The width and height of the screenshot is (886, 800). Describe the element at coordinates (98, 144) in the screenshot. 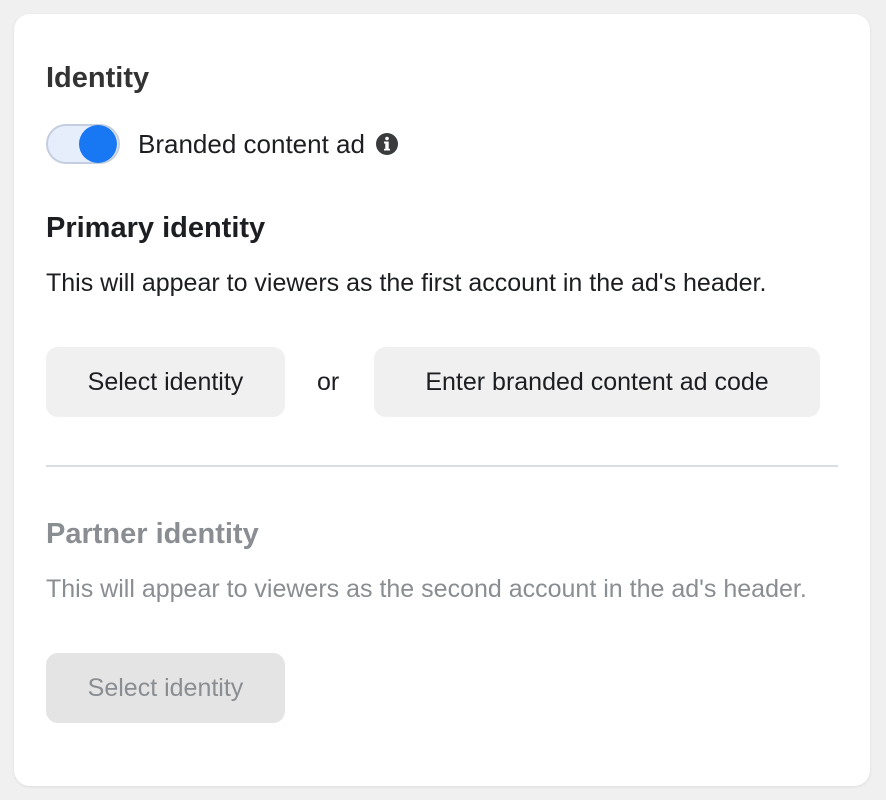

I see `toggle-knob` at that location.